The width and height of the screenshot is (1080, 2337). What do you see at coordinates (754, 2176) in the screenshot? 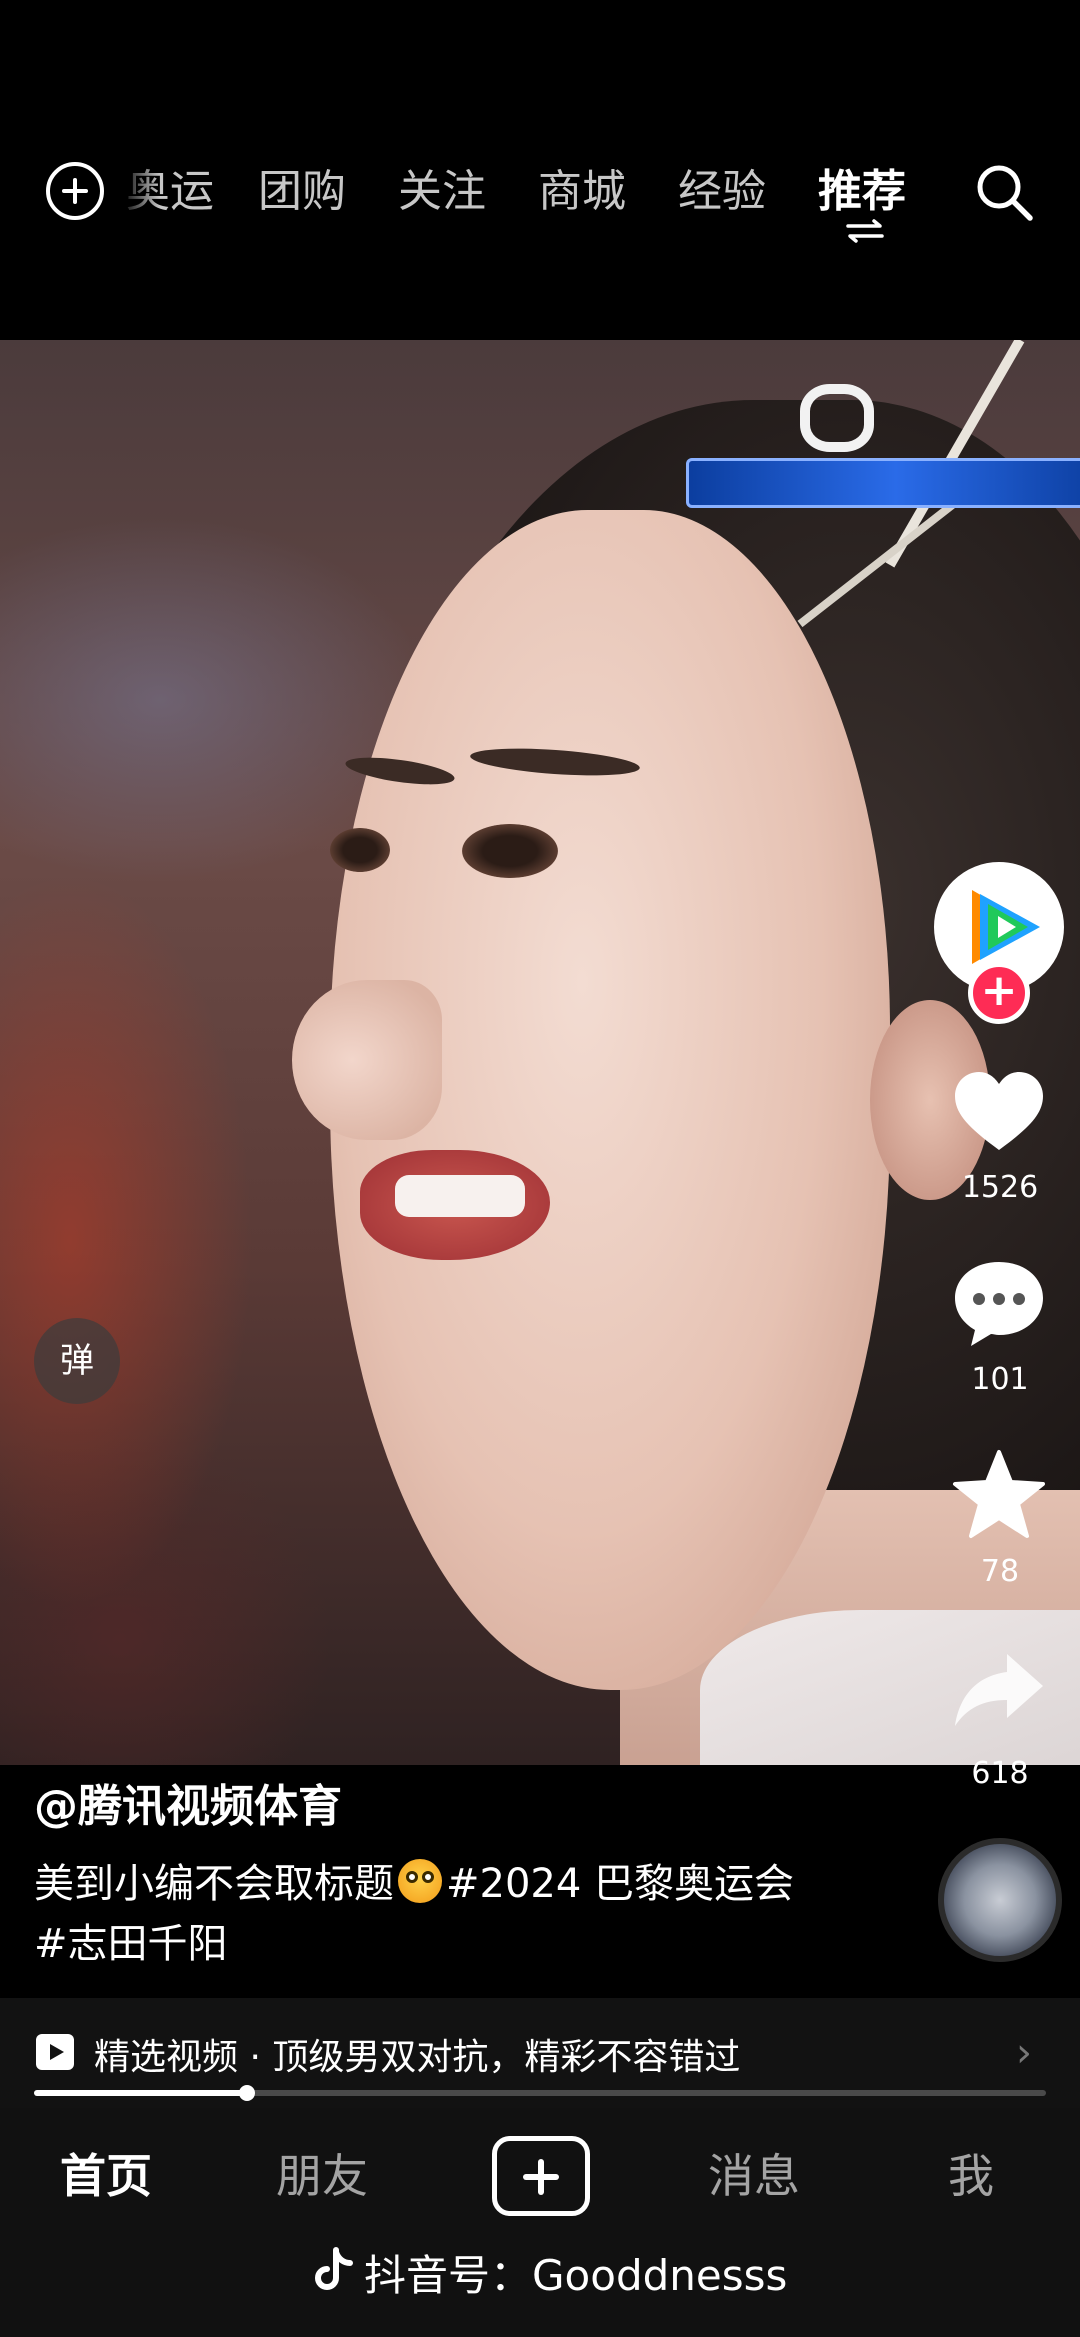
I see `nav-messages: 消息` at bounding box center [754, 2176].